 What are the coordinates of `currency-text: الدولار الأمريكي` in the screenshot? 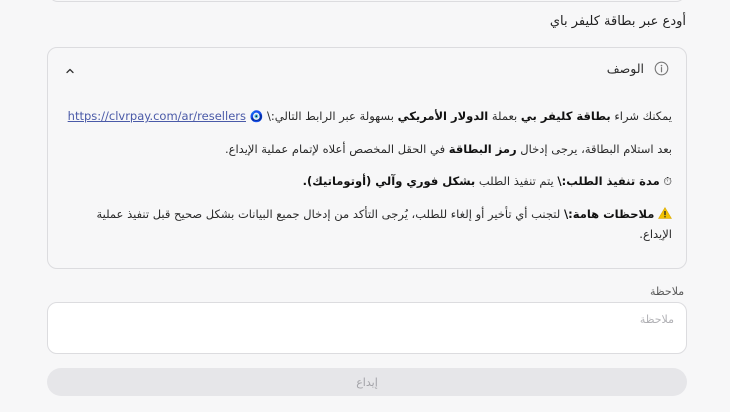 It's located at (443, 116).